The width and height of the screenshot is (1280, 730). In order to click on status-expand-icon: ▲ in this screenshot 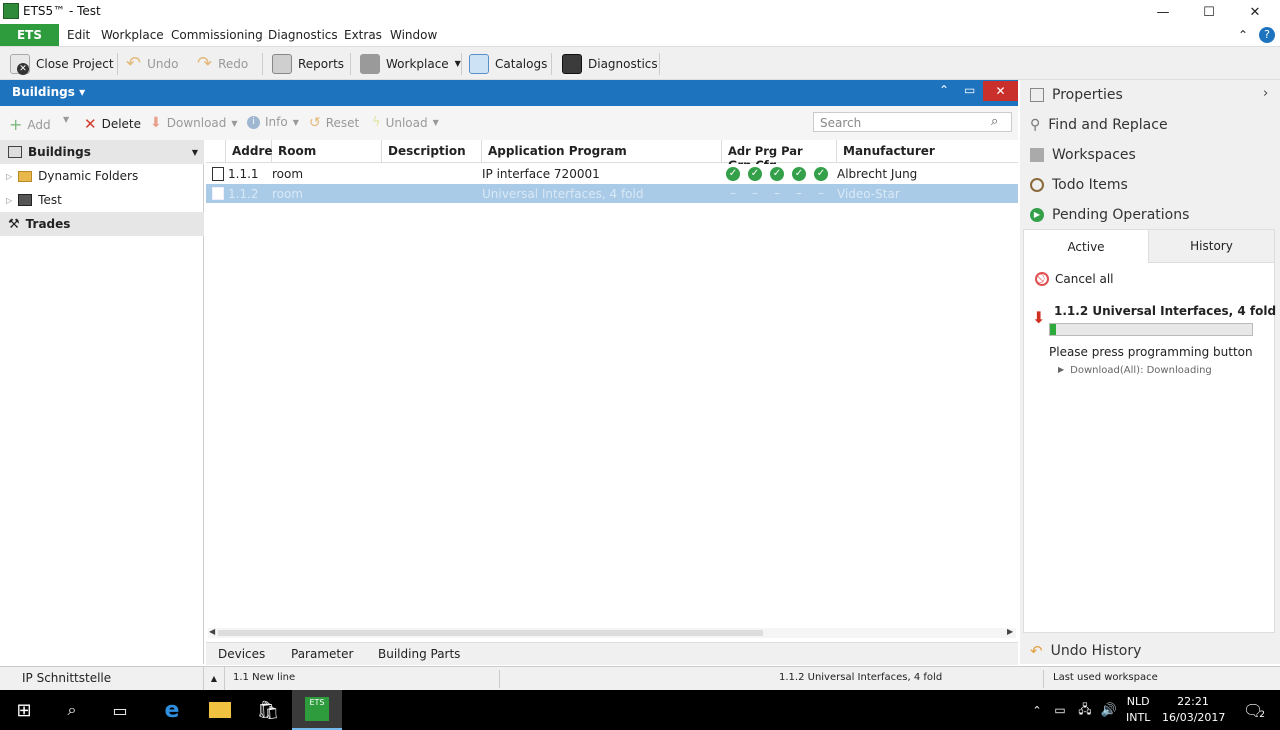, I will do `click(214, 678)`.